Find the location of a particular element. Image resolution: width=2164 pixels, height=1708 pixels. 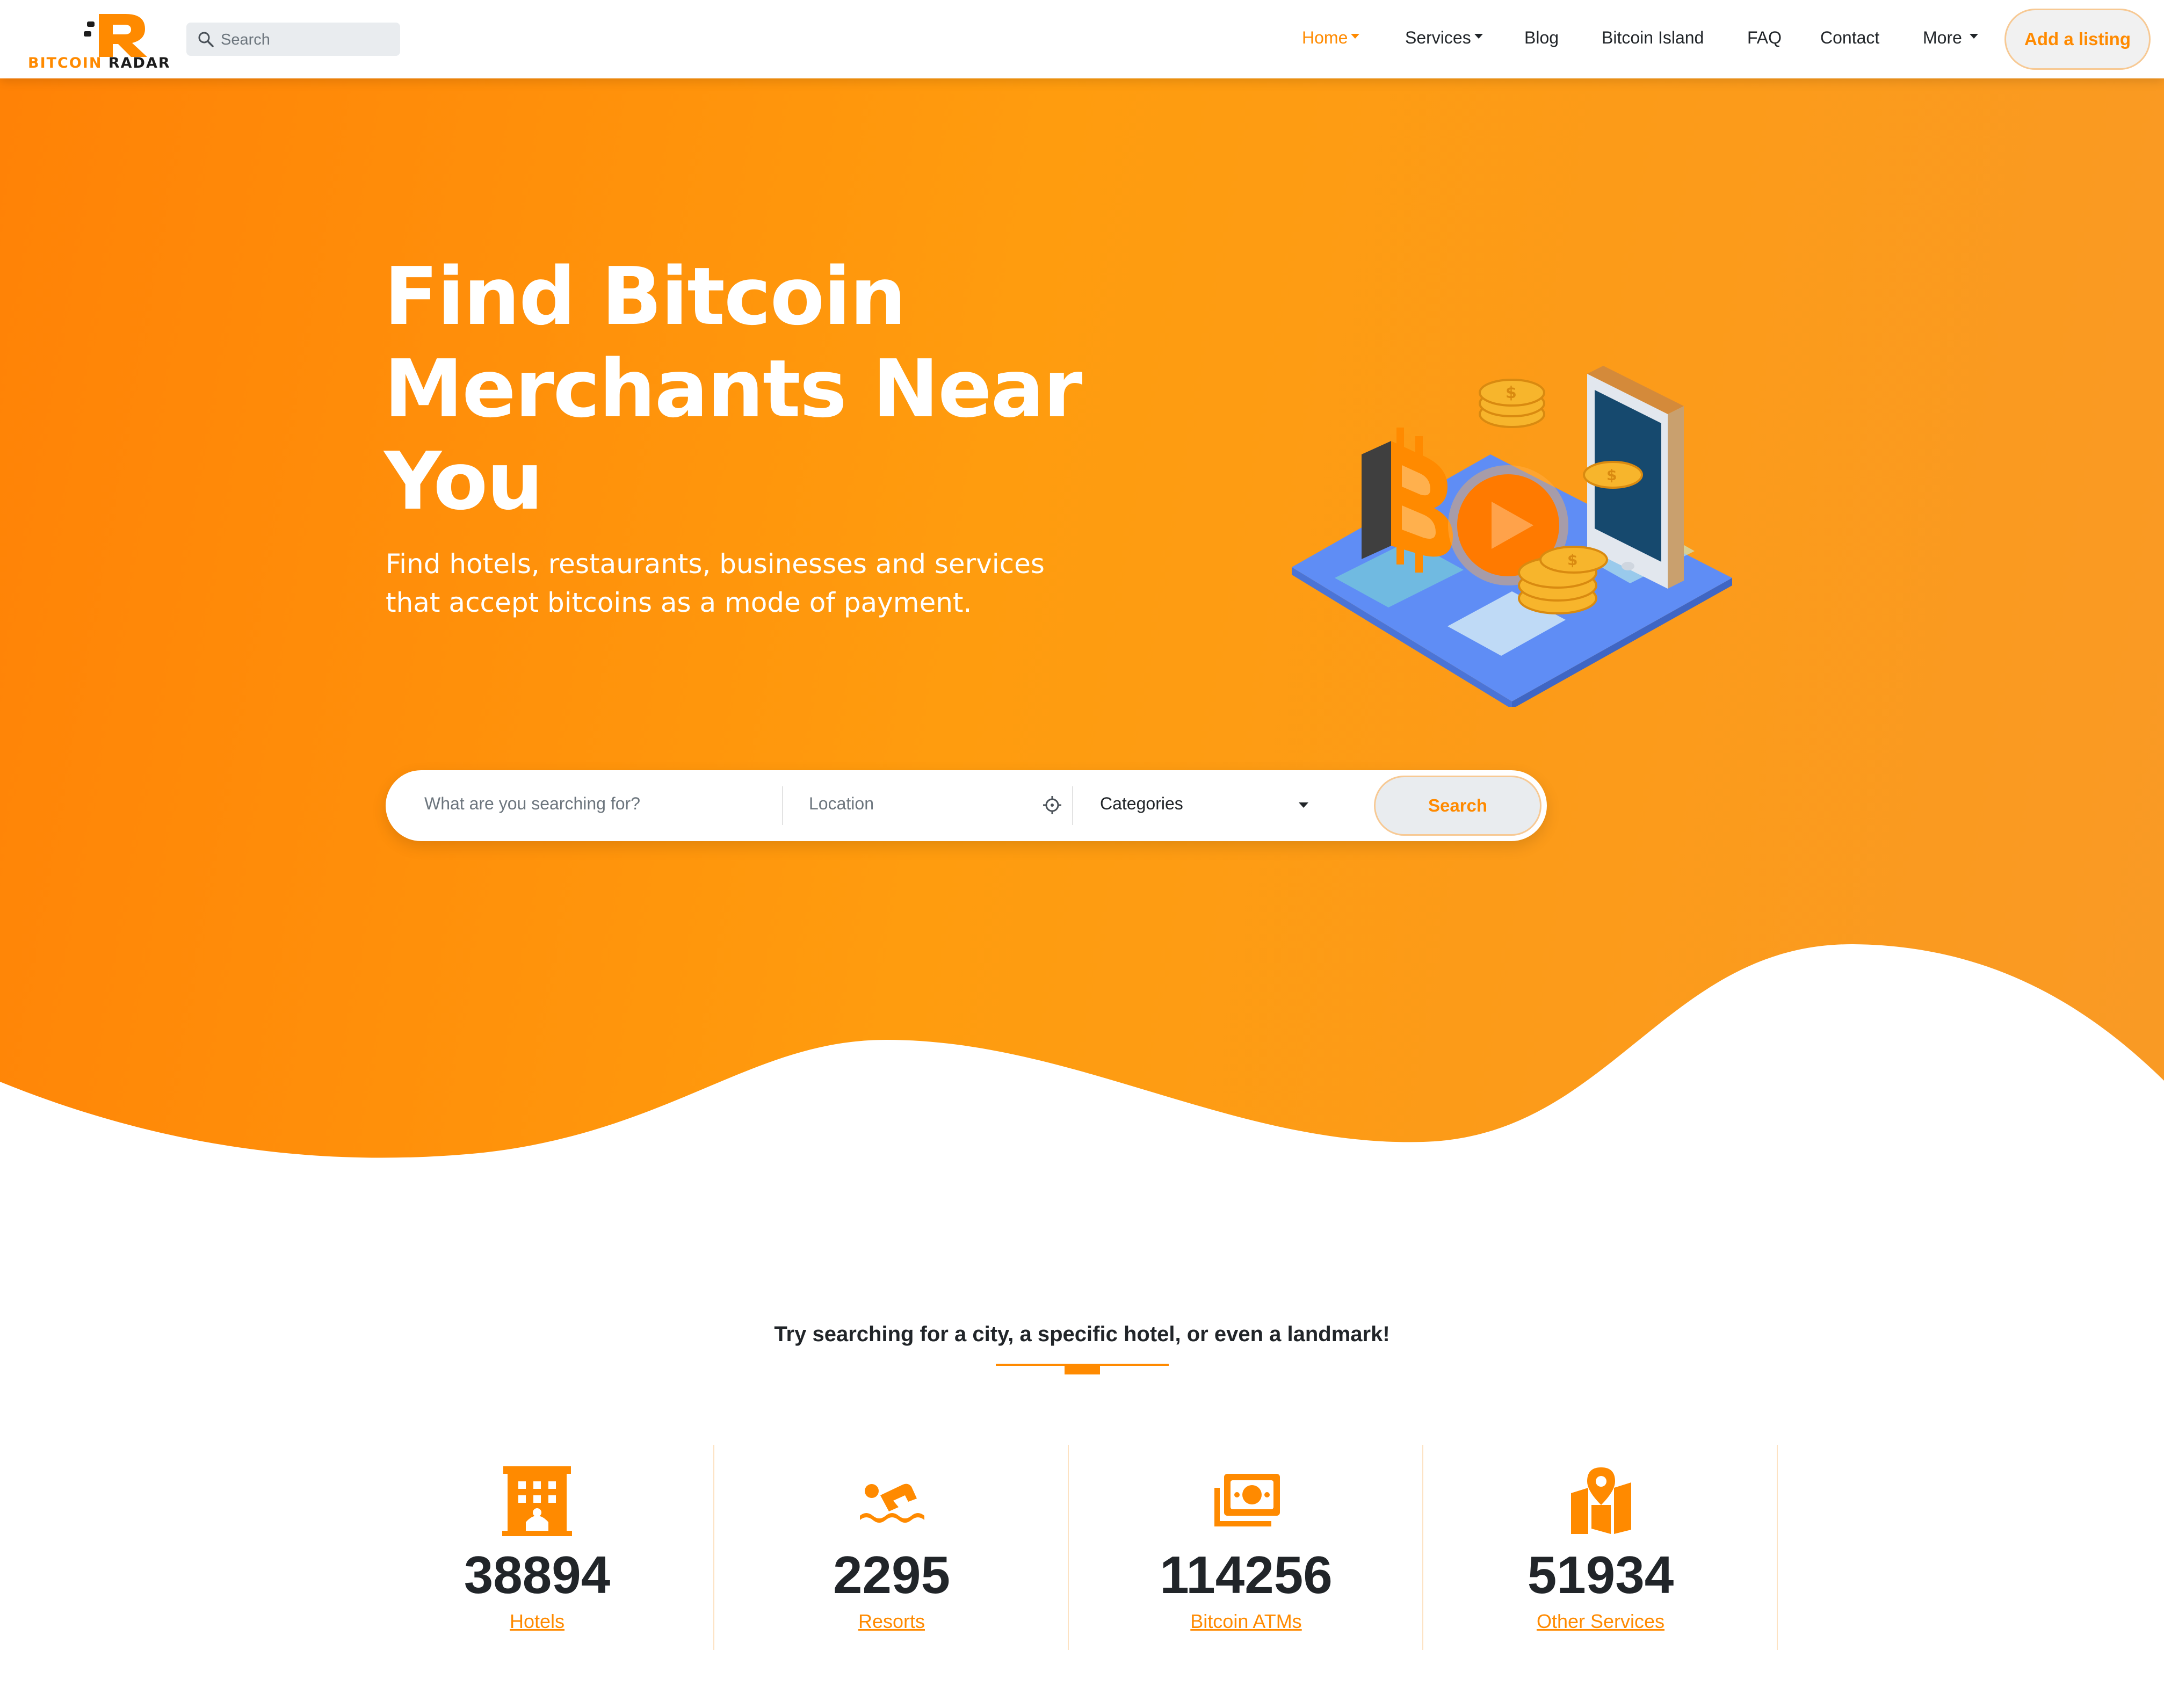

nav-blog-label: Blog is located at coordinates (1541, 37).